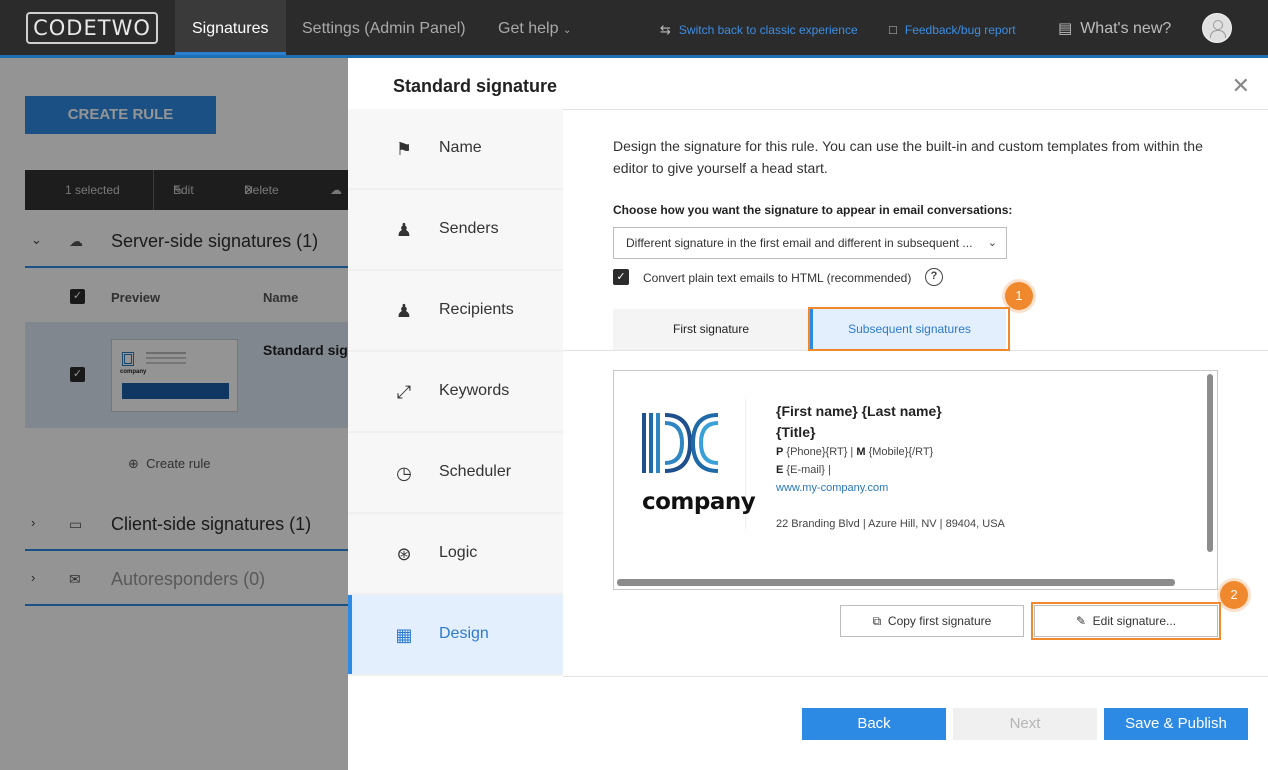  Describe the element at coordinates (404, 149) in the screenshot. I see `signpost-icon: ⚑` at that location.